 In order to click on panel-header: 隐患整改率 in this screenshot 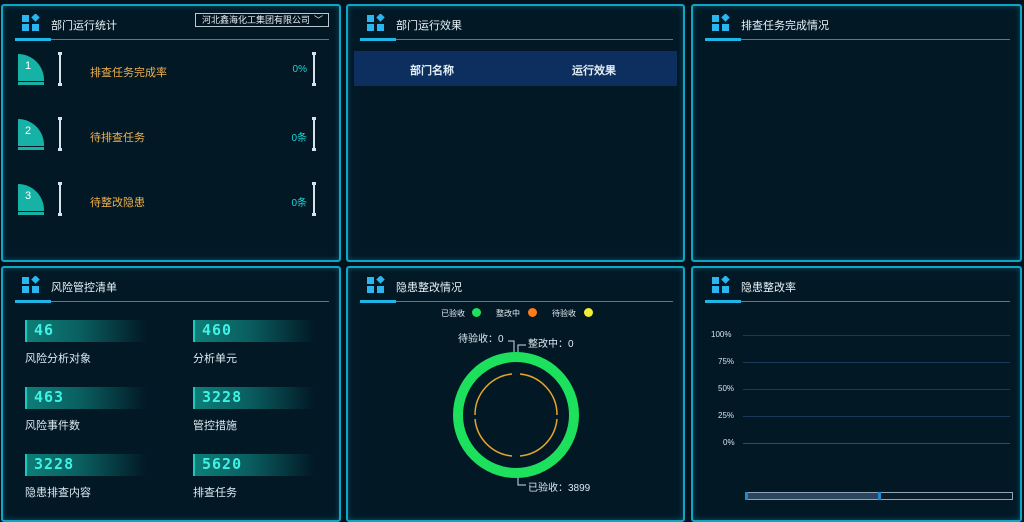, I will do `click(857, 288)`.